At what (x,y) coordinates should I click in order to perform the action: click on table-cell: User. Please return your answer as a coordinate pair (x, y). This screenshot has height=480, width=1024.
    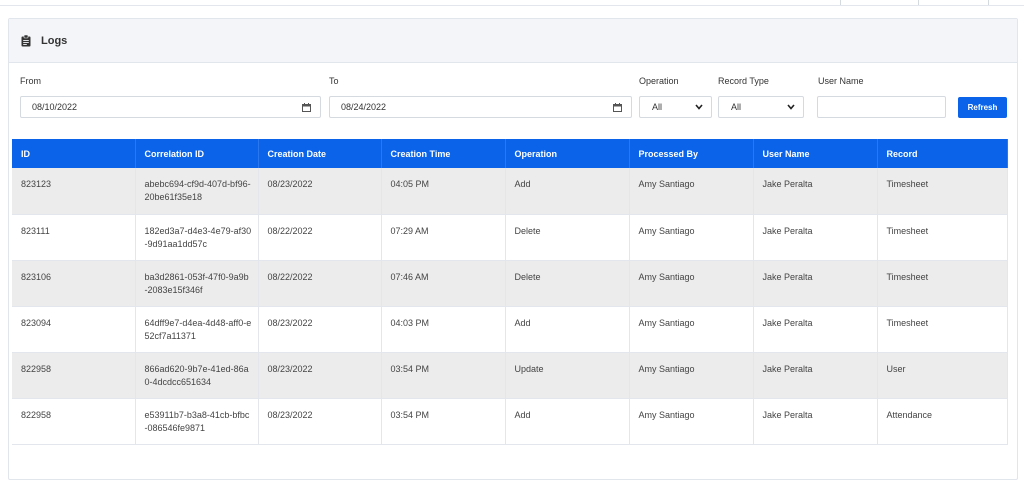
    Looking at the image, I should click on (942, 375).